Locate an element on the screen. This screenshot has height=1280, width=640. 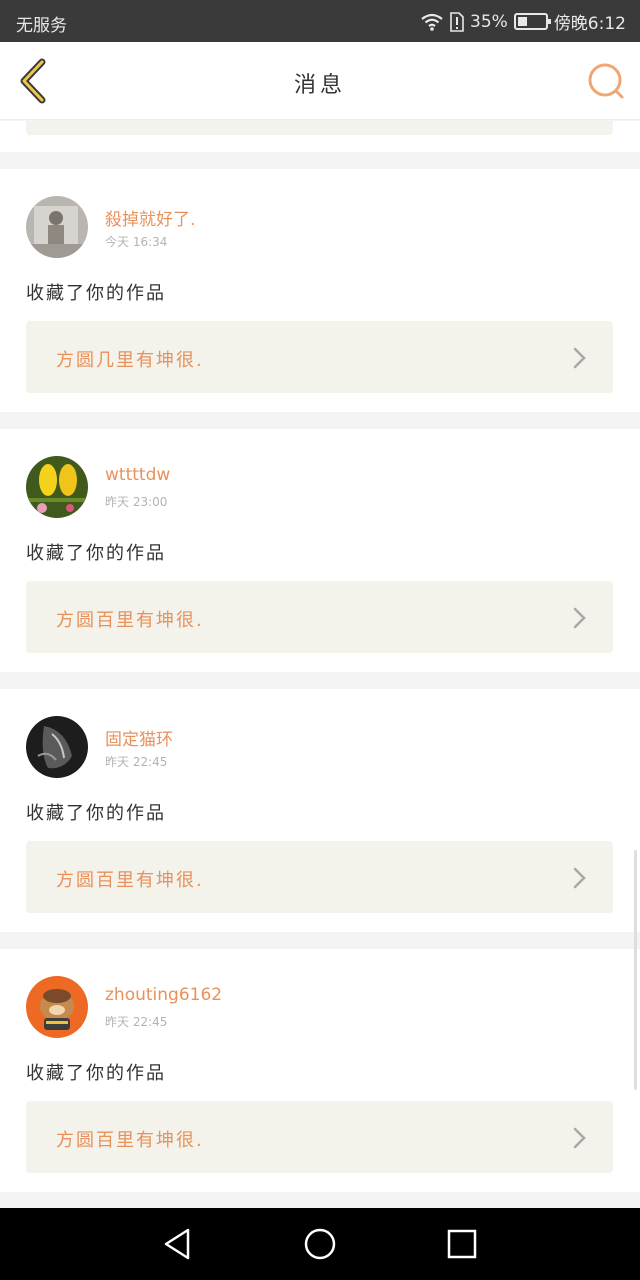
system-nav-bar is located at coordinates (320, 1244).